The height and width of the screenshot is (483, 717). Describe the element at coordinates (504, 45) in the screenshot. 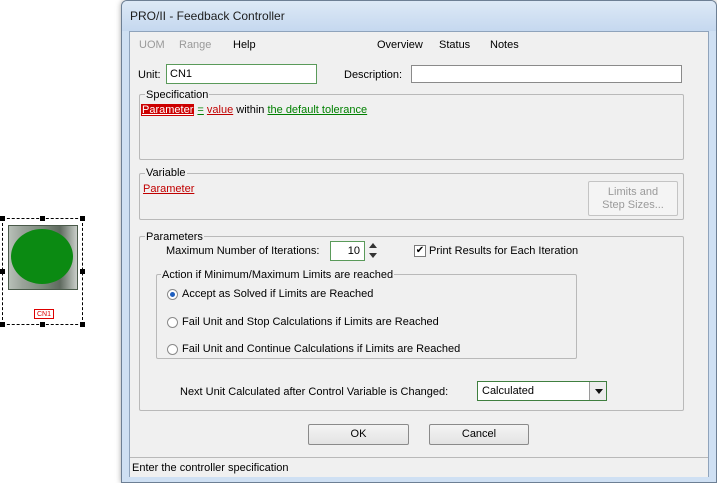

I see `menu-notes: Notes` at that location.